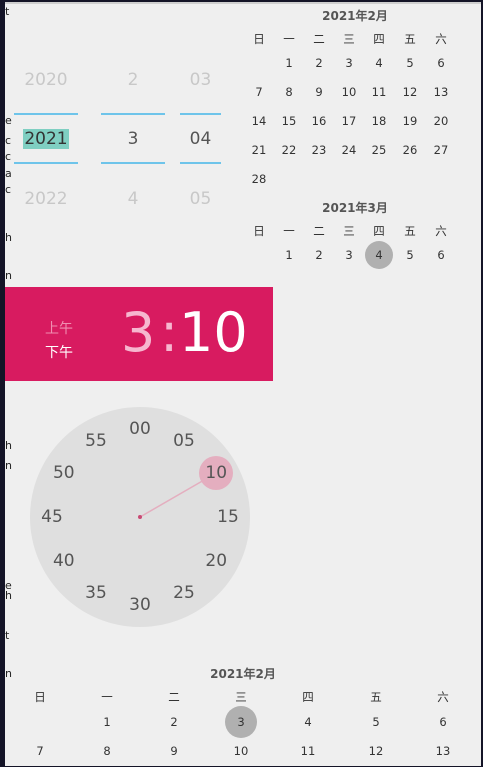  What do you see at coordinates (241, 697) in the screenshot?
I see `weekday-label: 三` at bounding box center [241, 697].